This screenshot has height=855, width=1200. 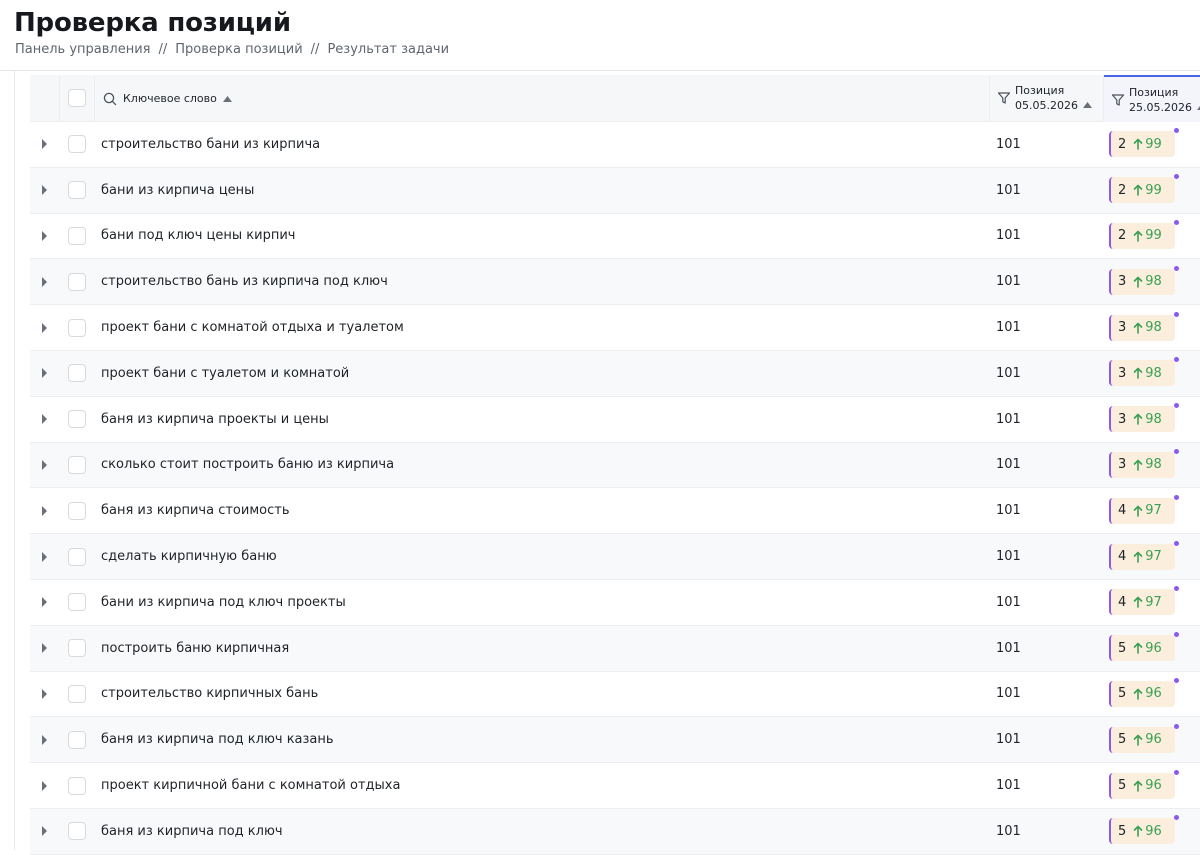 I want to click on table-row: баня из кирпича стоимость 101 4 97, so click(x=615, y=511).